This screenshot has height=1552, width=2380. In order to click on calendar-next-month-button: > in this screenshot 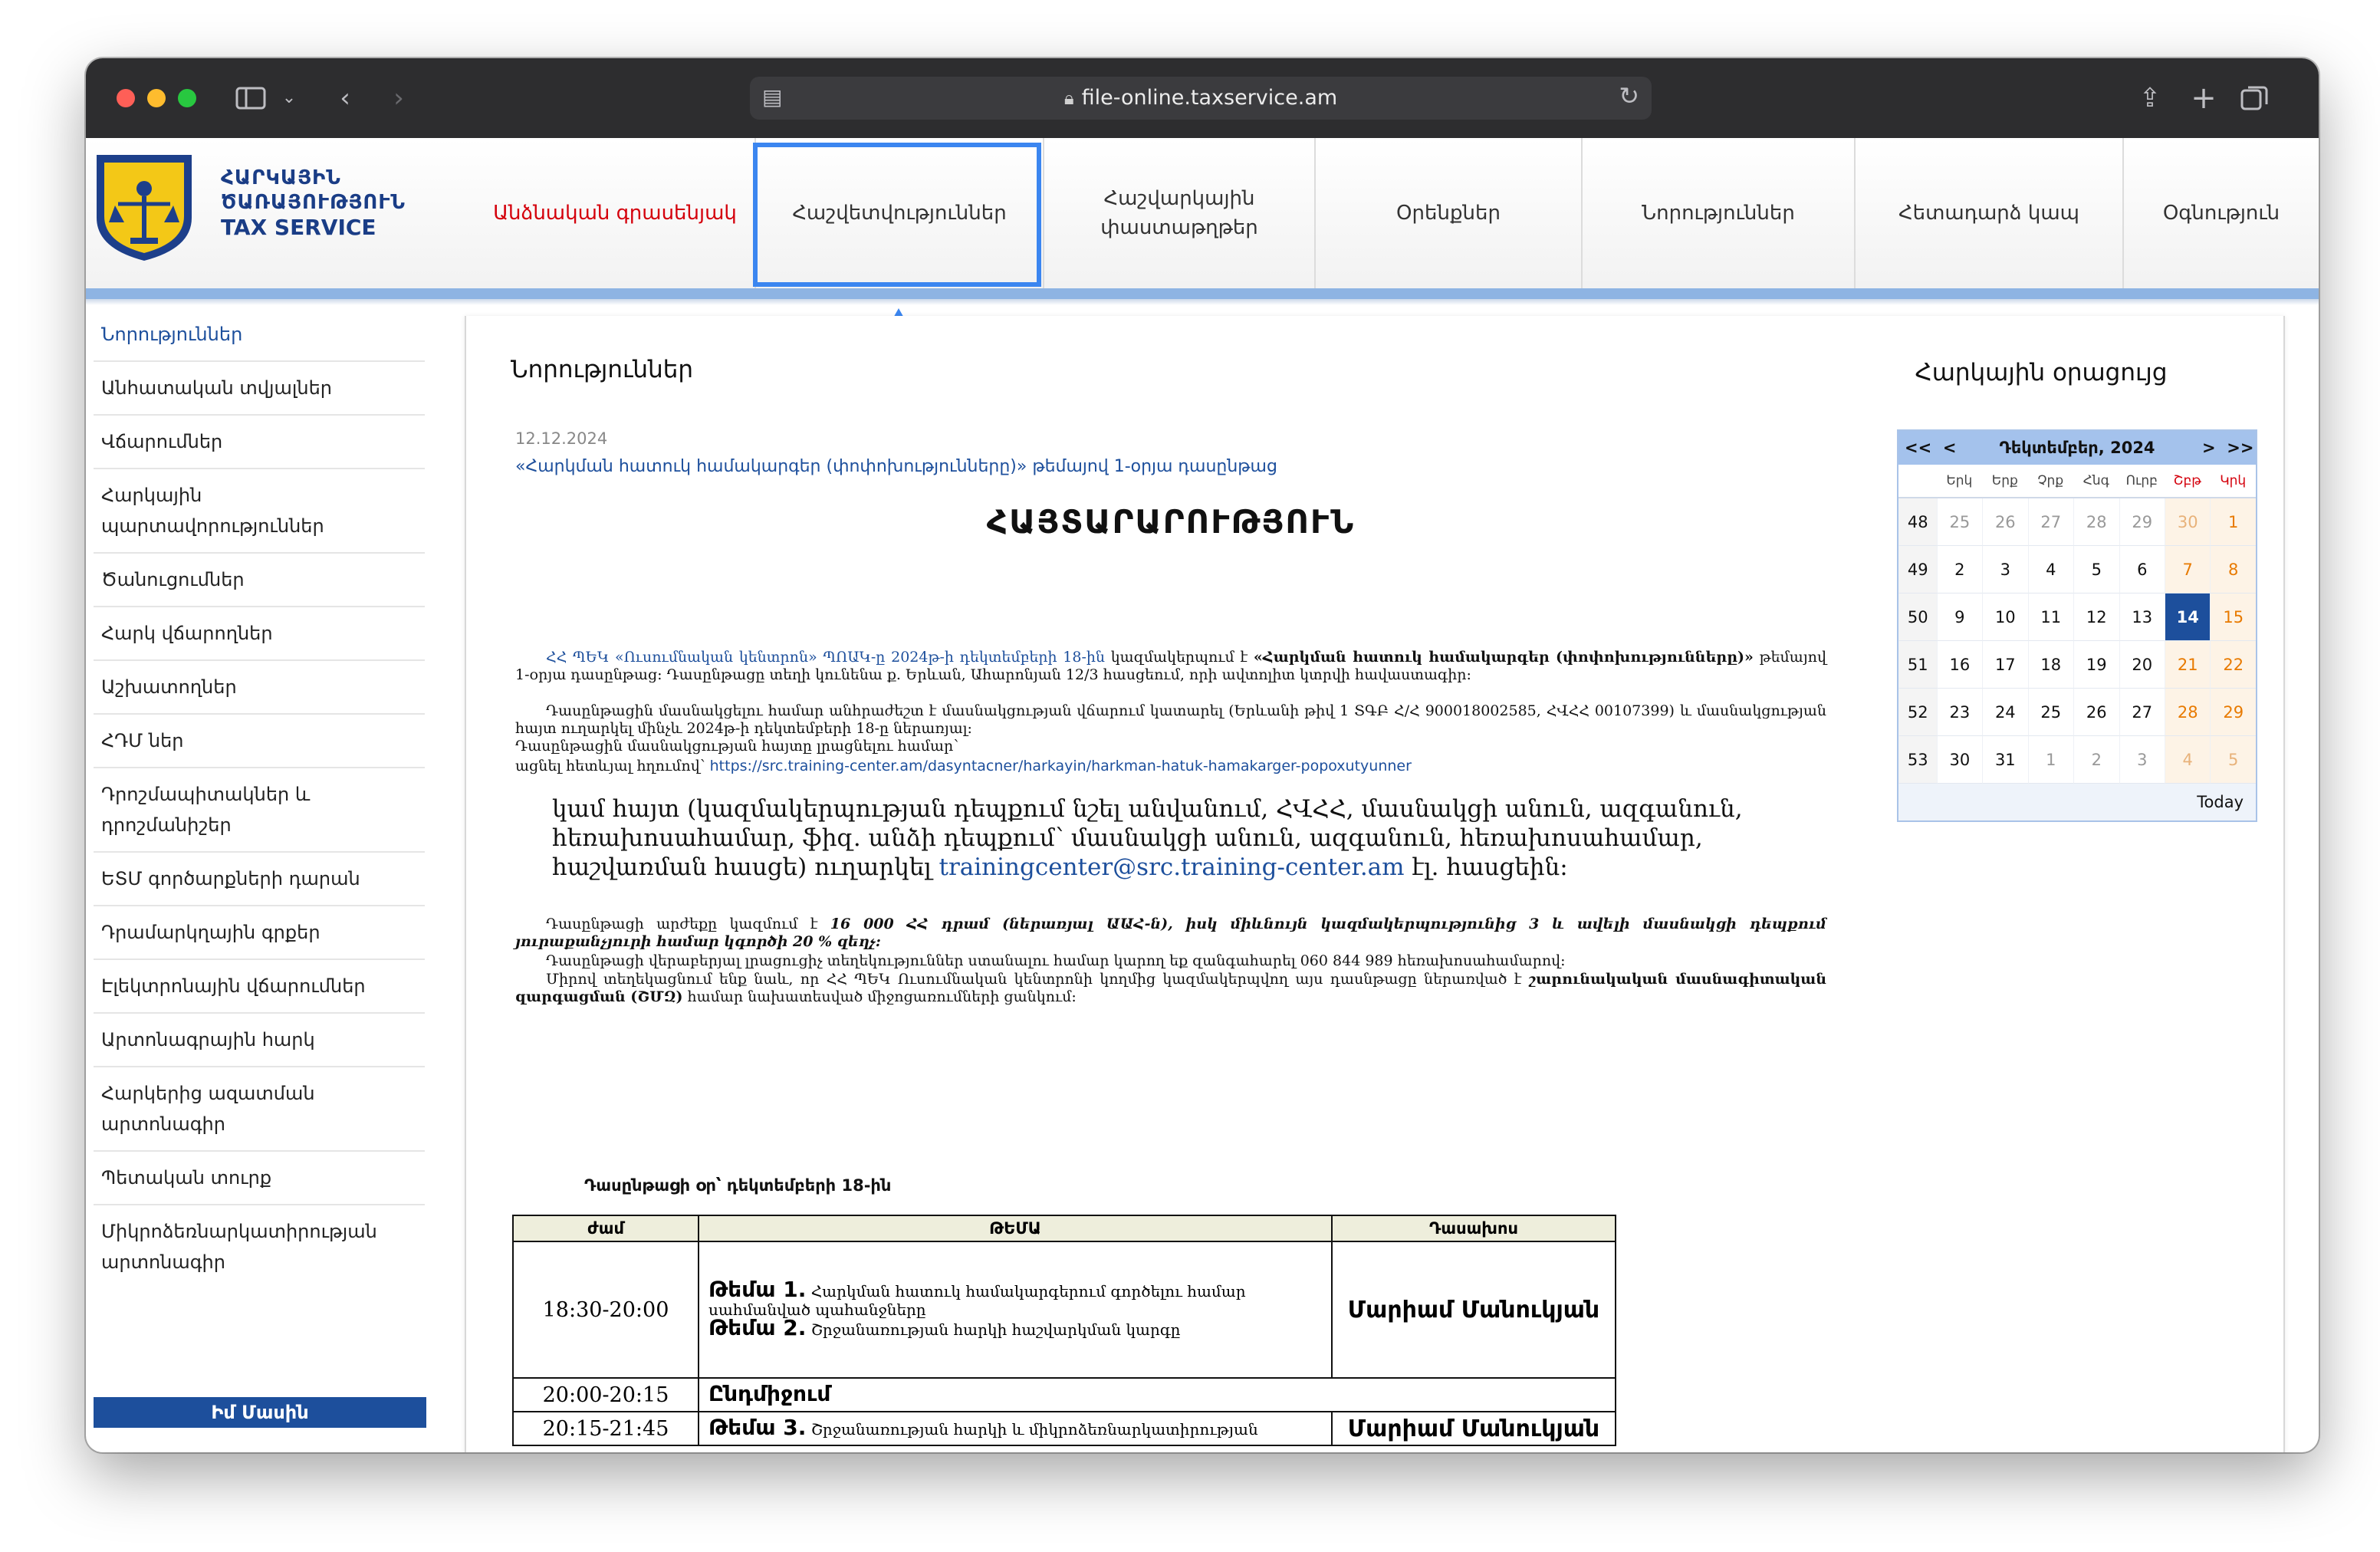, I will do `click(2209, 448)`.